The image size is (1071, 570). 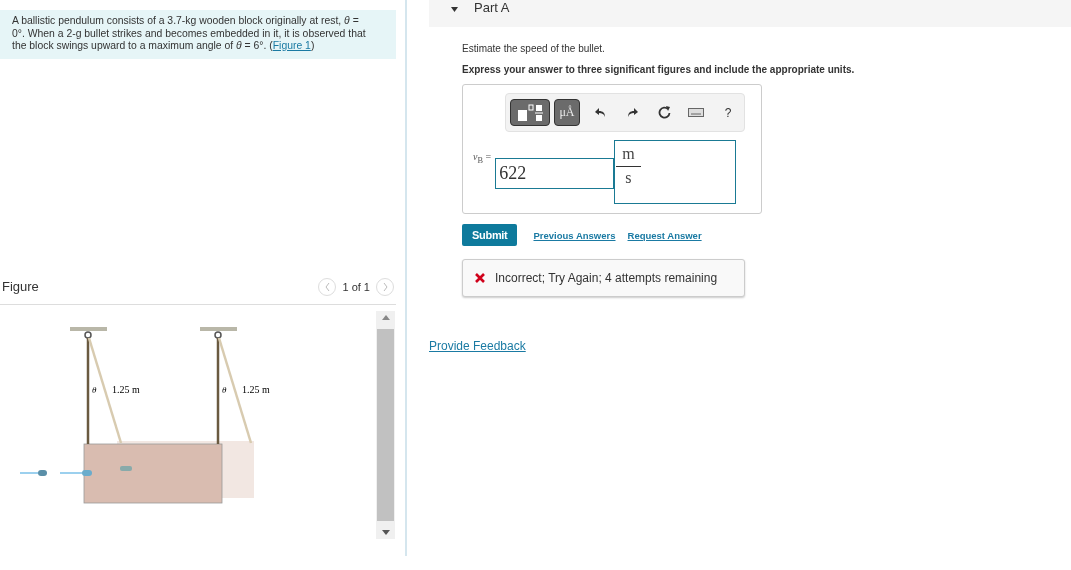 What do you see at coordinates (628, 154) in the screenshot?
I see `unit-numerator: m` at bounding box center [628, 154].